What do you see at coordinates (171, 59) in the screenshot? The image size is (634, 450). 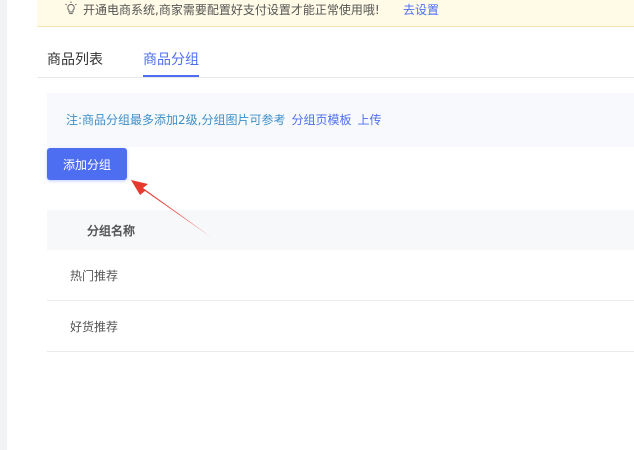 I see `tab-product-group: 商品分组` at bounding box center [171, 59].